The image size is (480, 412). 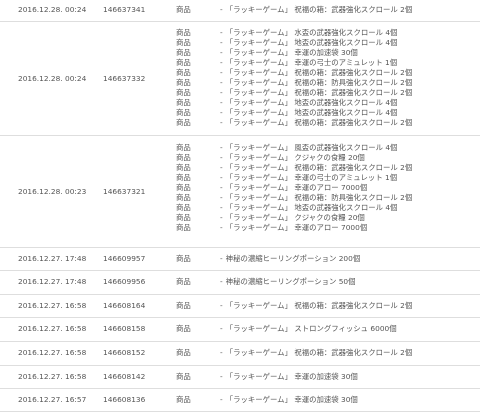 What do you see at coordinates (311, 147) in the screenshot?
I see `item-name: 「ラッキーゲーム」 風盃の武器強化スクロール 4個` at bounding box center [311, 147].